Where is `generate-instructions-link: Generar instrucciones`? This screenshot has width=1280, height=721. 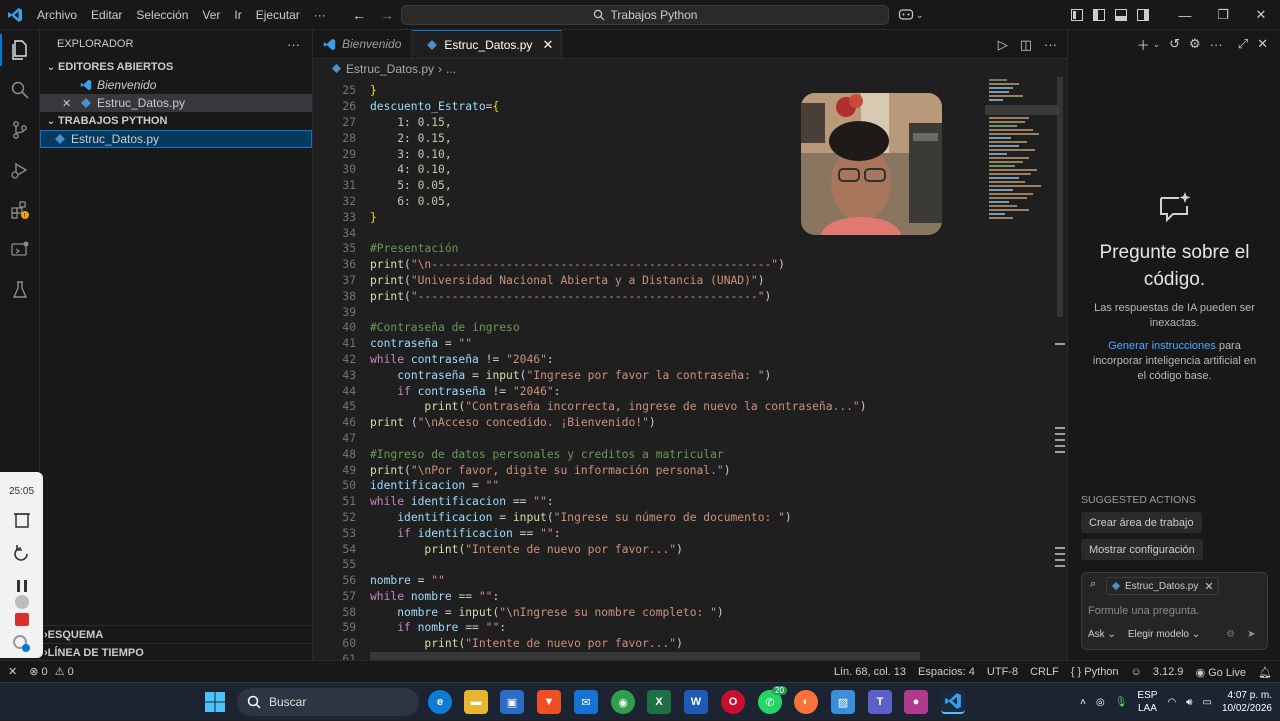
generate-instructions-link: Generar instrucciones is located at coordinates (1162, 346).